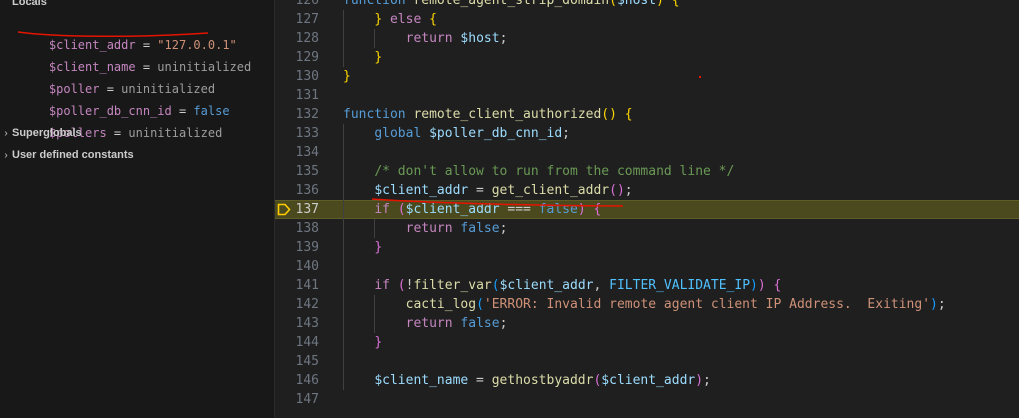  What do you see at coordinates (647, 190) in the screenshot?
I see `code-line: 136 $client_addr = get_client_addr();` at bounding box center [647, 190].